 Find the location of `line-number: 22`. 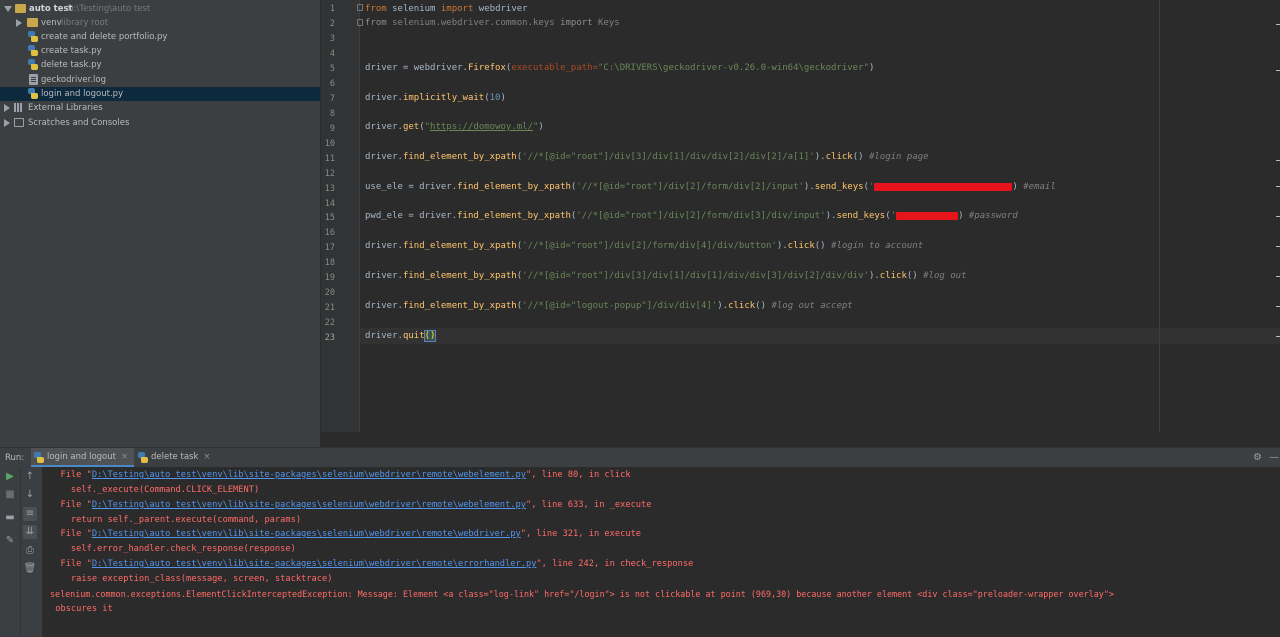

line-number: 22 is located at coordinates (329, 323).